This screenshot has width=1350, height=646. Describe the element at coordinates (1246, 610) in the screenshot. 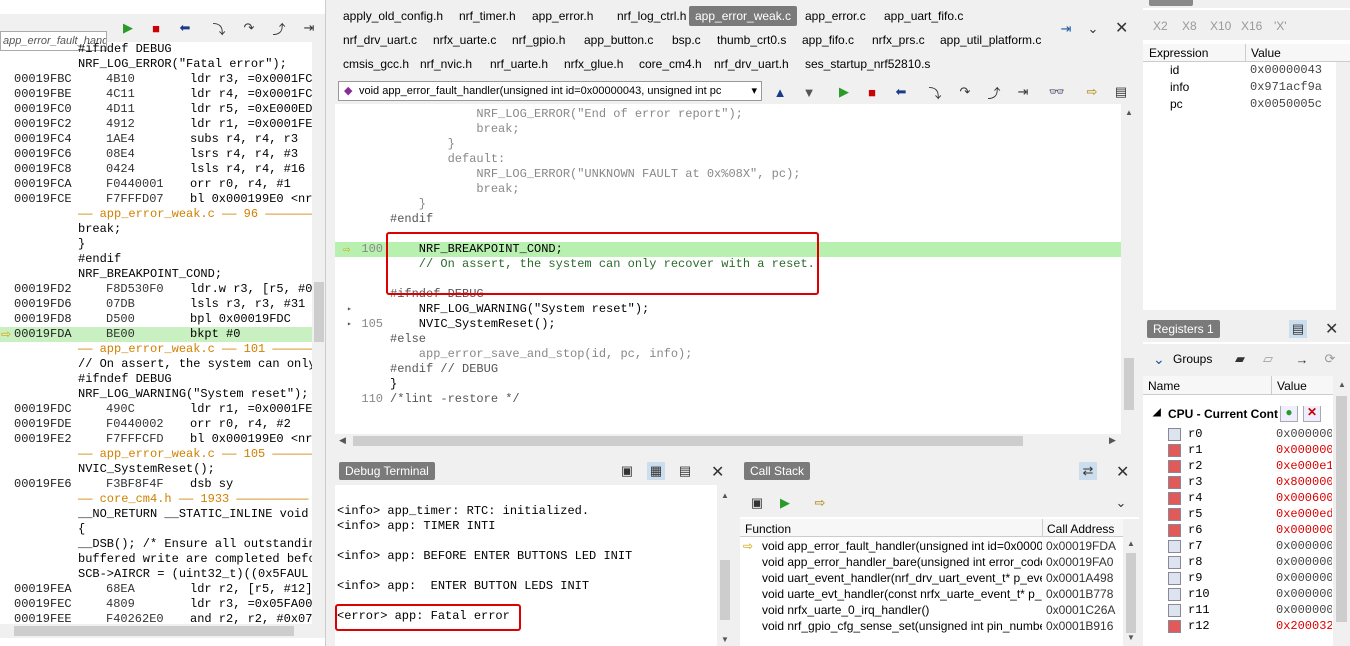

I see `register-row: r11 0x000000` at that location.